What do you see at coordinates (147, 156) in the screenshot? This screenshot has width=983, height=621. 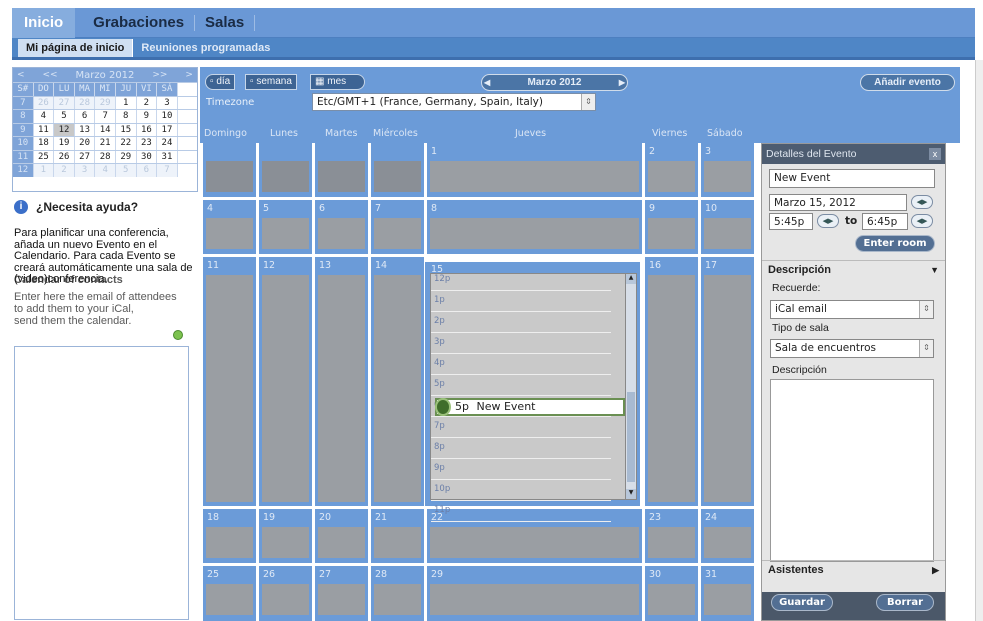 I see `mini-calendar-day: 30` at bounding box center [147, 156].